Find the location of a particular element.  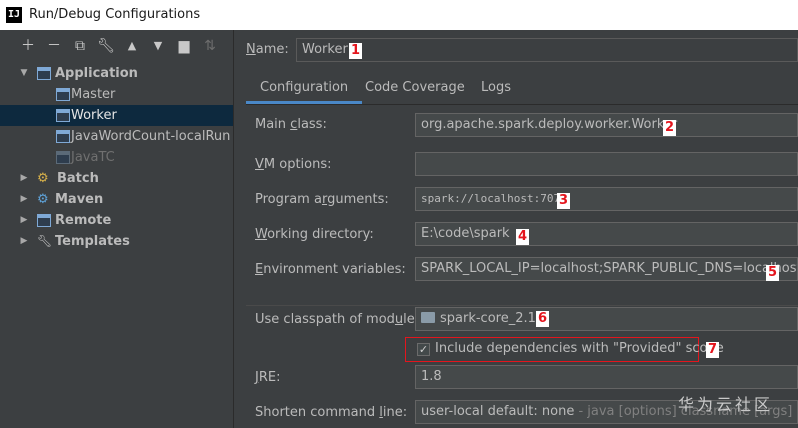

tree-node-maven: ▶ ⚙ Maven is located at coordinates (125, 199).